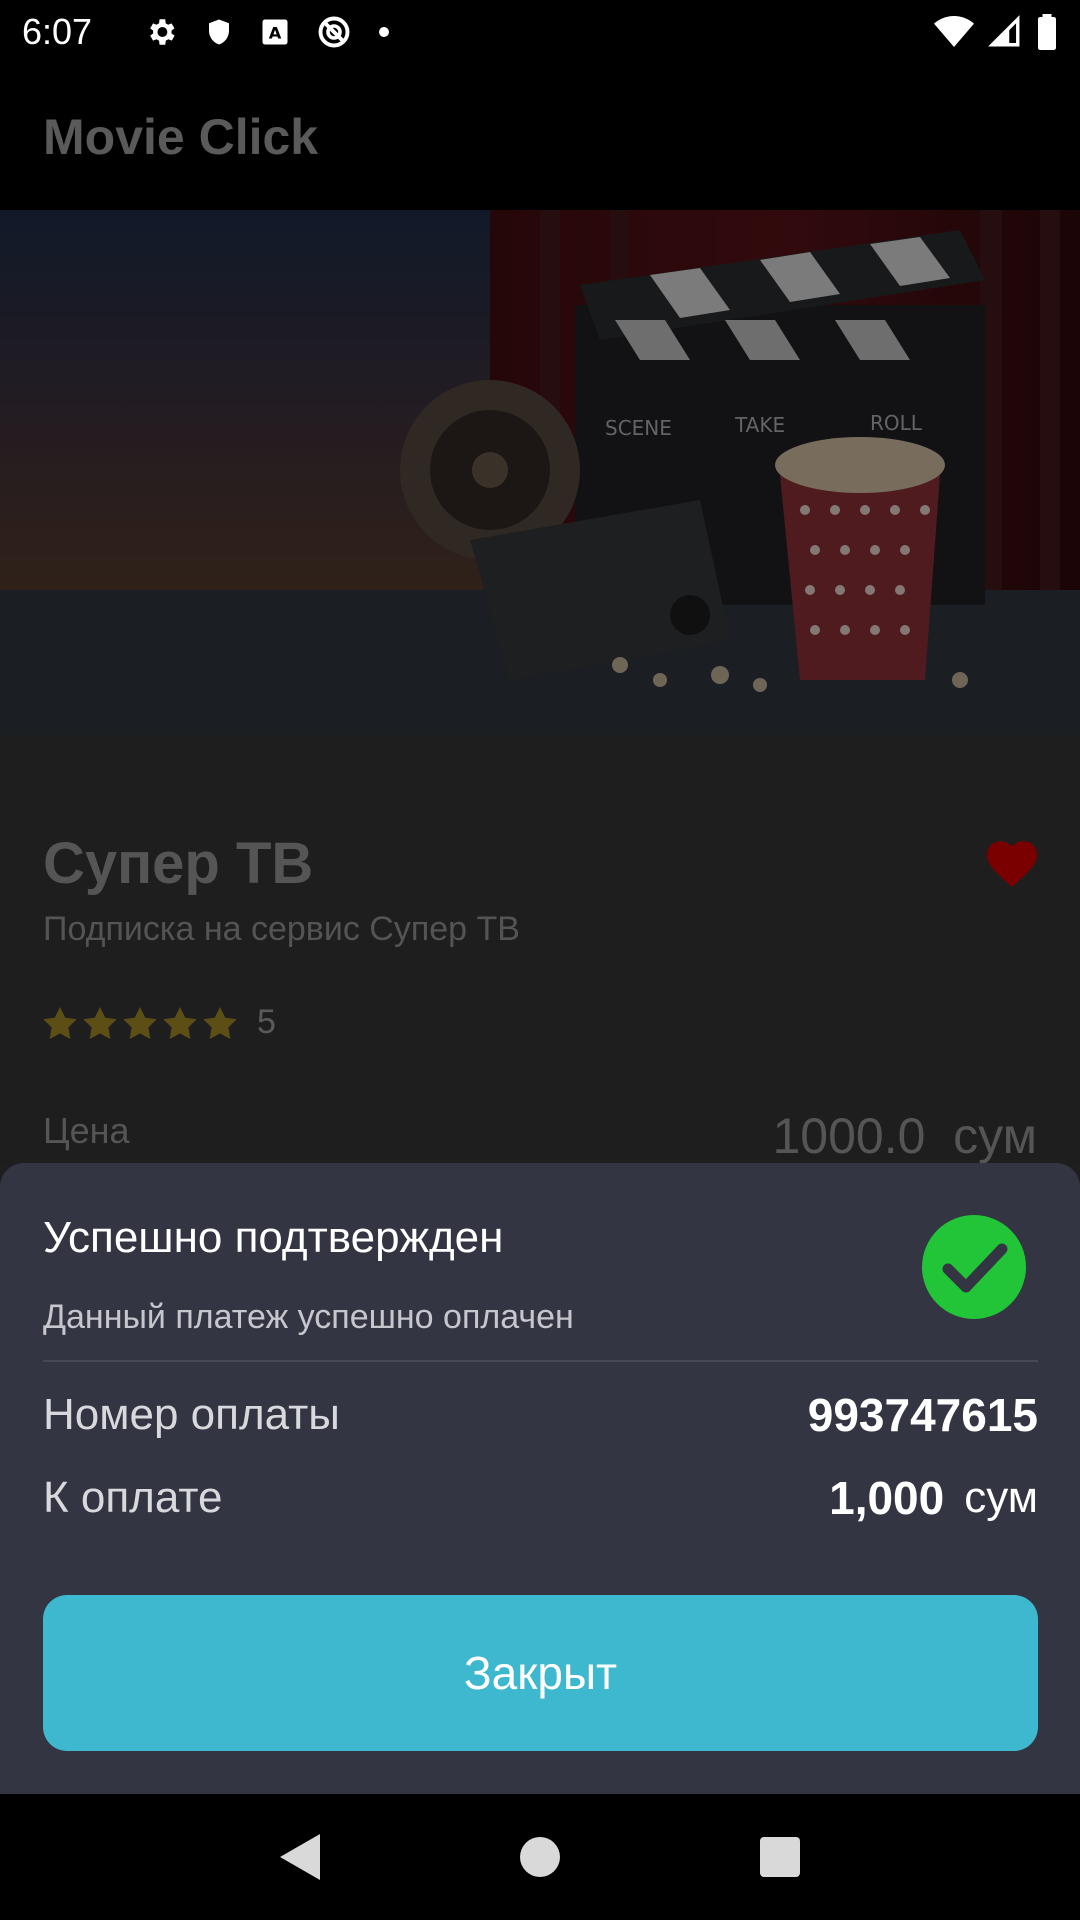 Image resolution: width=1080 pixels, height=1920 pixels. I want to click on amount-label: К оплате, so click(133, 1497).